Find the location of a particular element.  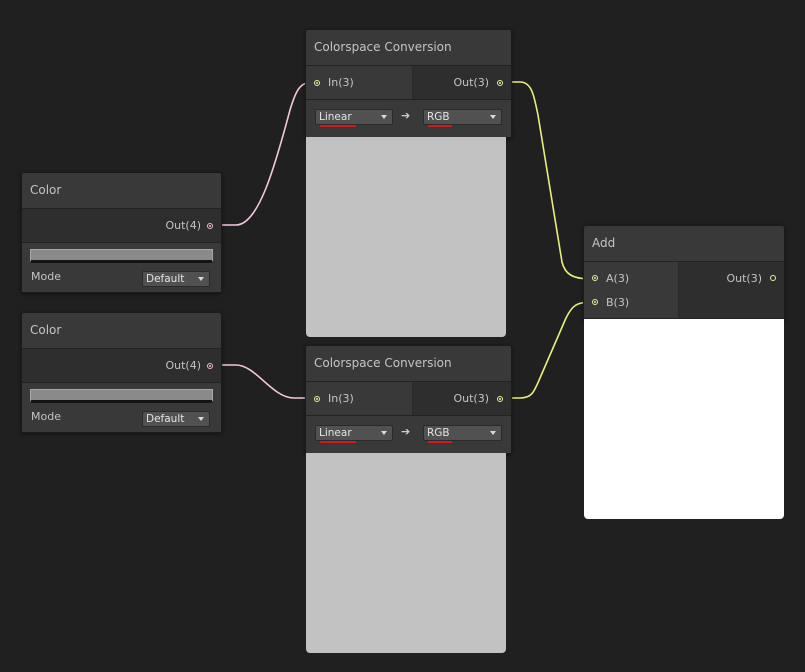

color-node-1-out-label: Out(4) is located at coordinates (183, 225).